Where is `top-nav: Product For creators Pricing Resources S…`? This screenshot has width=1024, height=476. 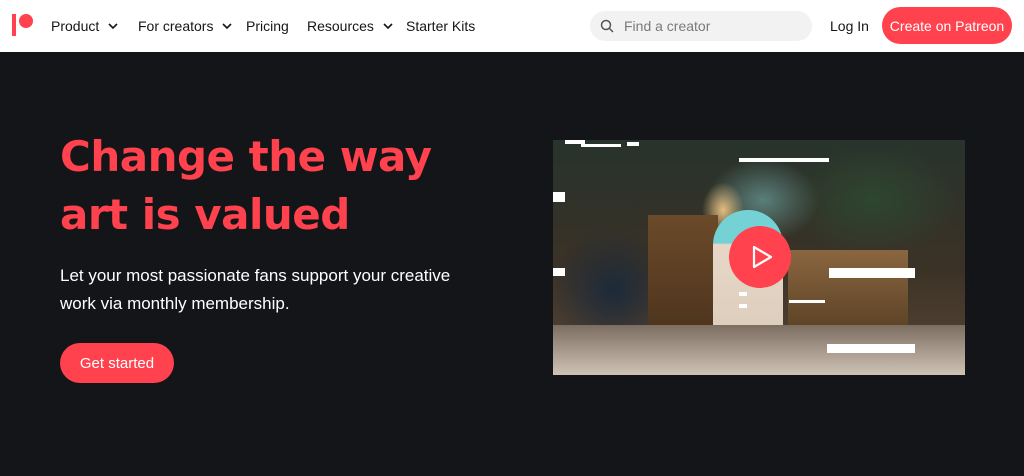 top-nav: Product For creators Pricing Resources S… is located at coordinates (512, 26).